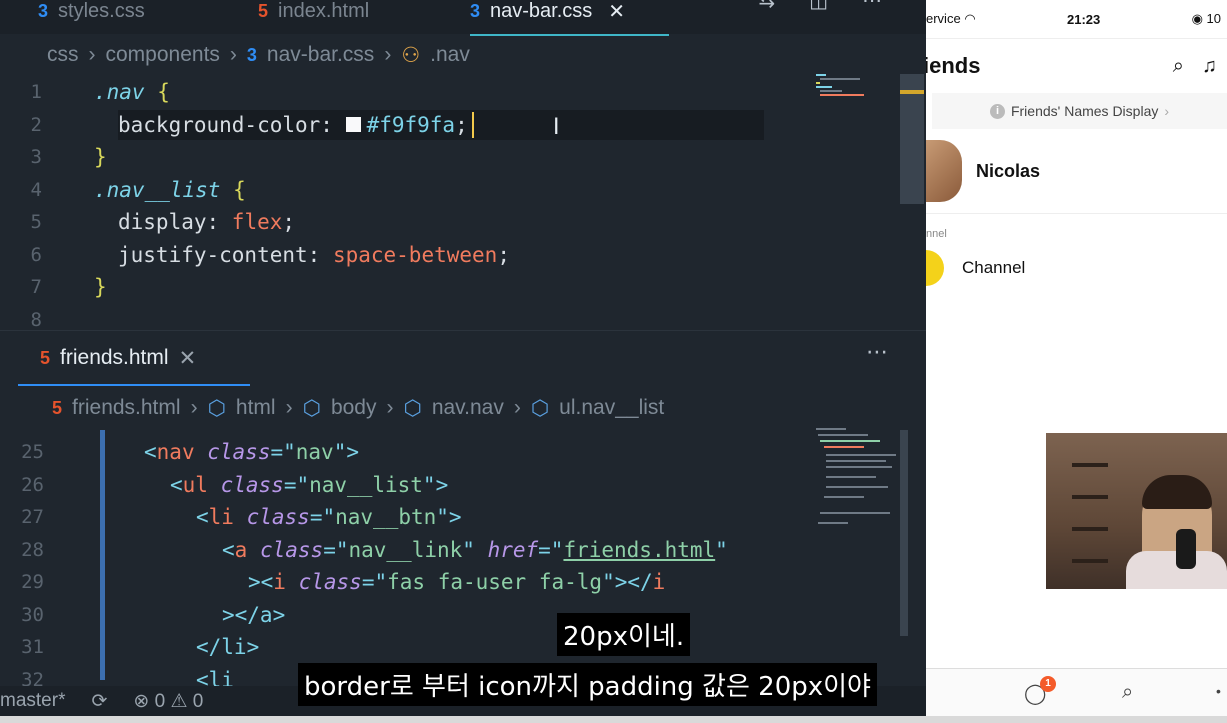 The width and height of the screenshot is (1227, 723). Describe the element at coordinates (450, 615) in the screenshot. I see `code-line: 30 ></a>` at that location.